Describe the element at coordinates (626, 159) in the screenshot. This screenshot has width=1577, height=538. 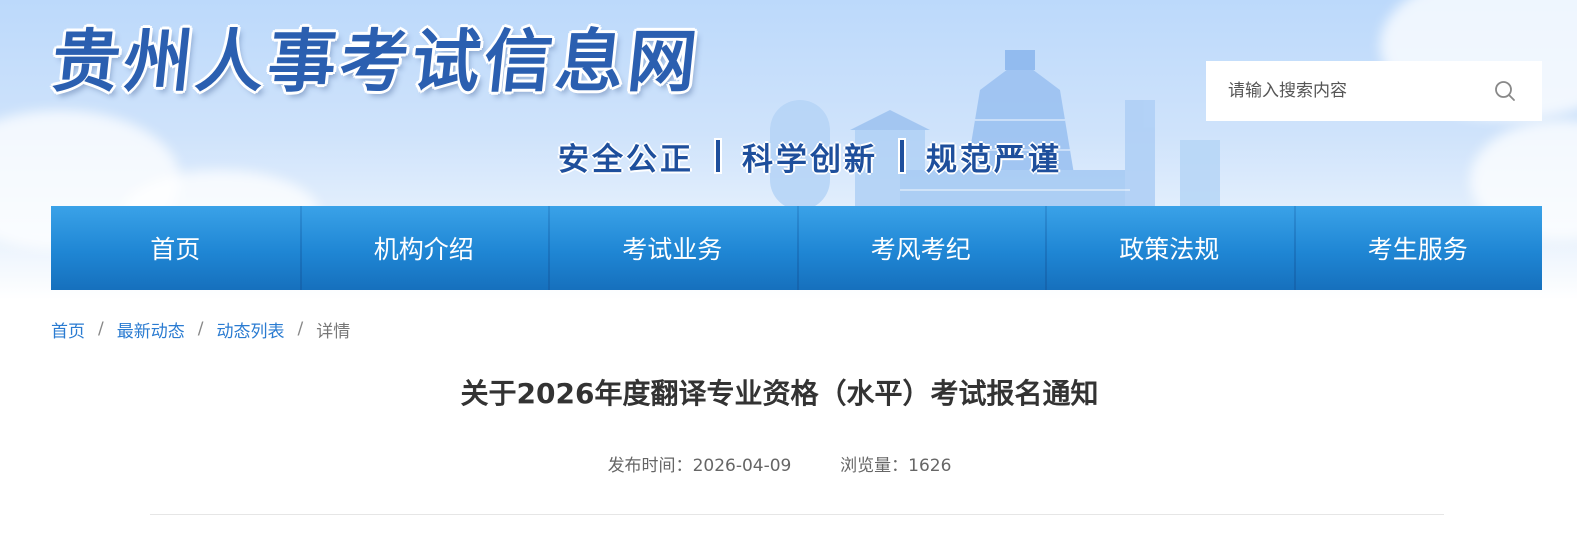
I see `slogan-item: 安全公正` at that location.